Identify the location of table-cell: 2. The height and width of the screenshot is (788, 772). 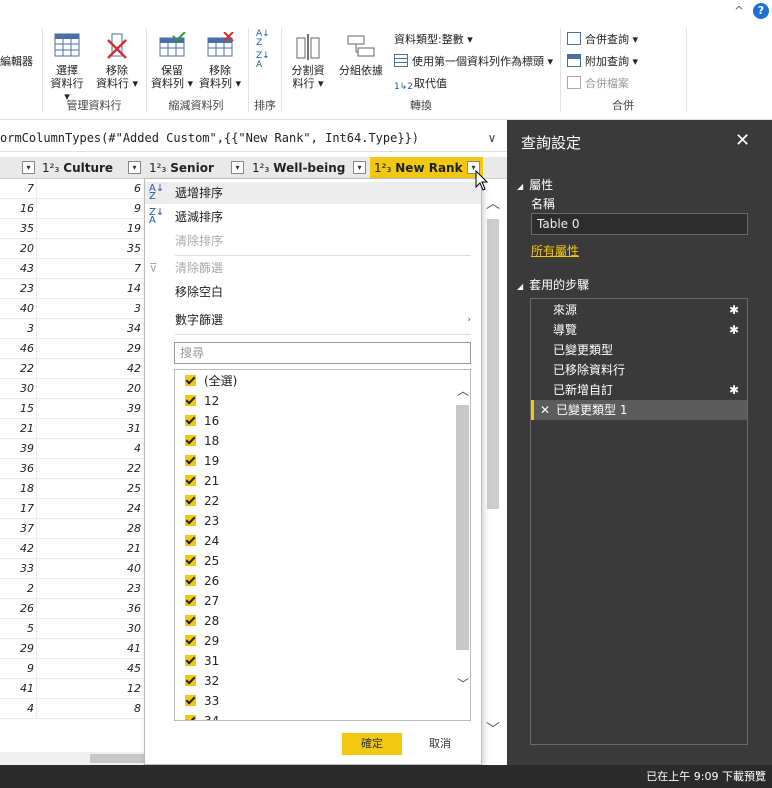
(18, 589).